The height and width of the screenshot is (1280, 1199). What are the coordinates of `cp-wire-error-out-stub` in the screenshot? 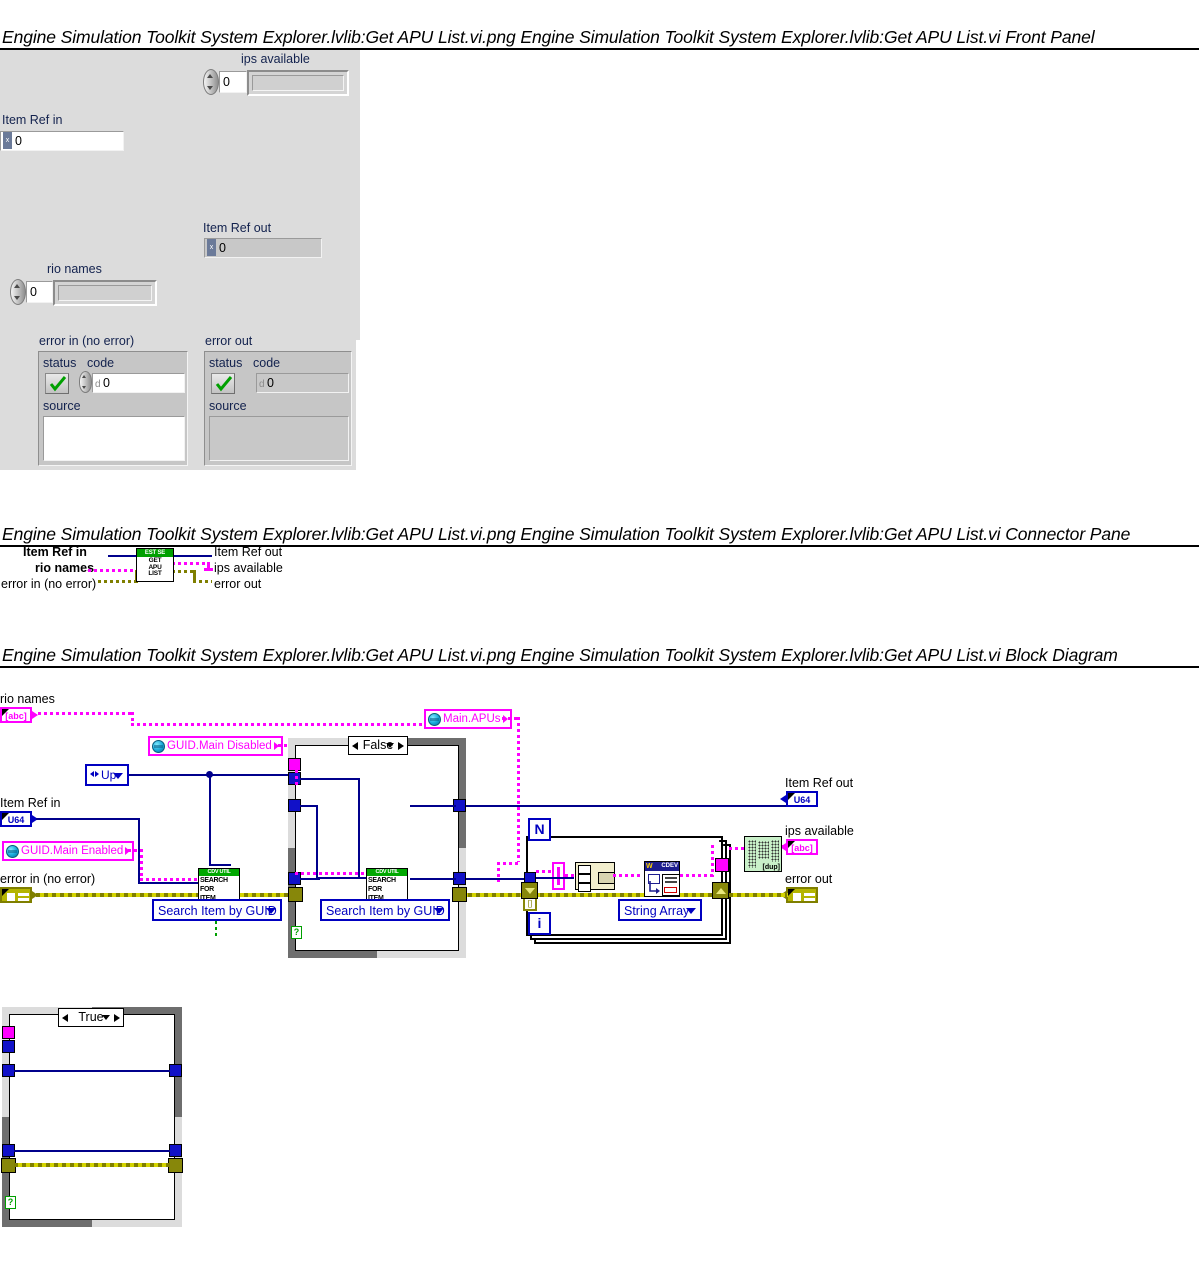 It's located at (202, 581).